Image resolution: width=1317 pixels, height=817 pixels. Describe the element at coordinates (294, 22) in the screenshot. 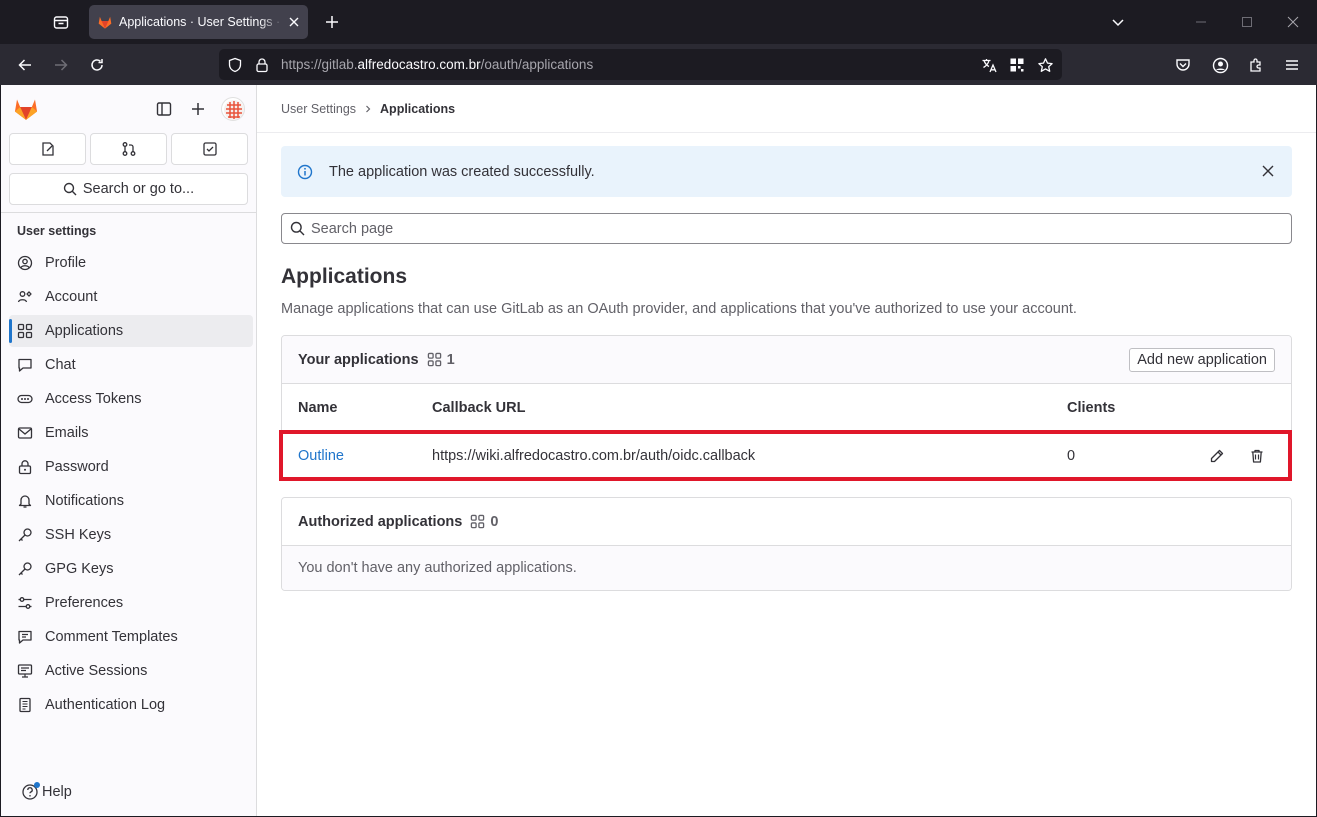

I see `tab-close-icon` at that location.